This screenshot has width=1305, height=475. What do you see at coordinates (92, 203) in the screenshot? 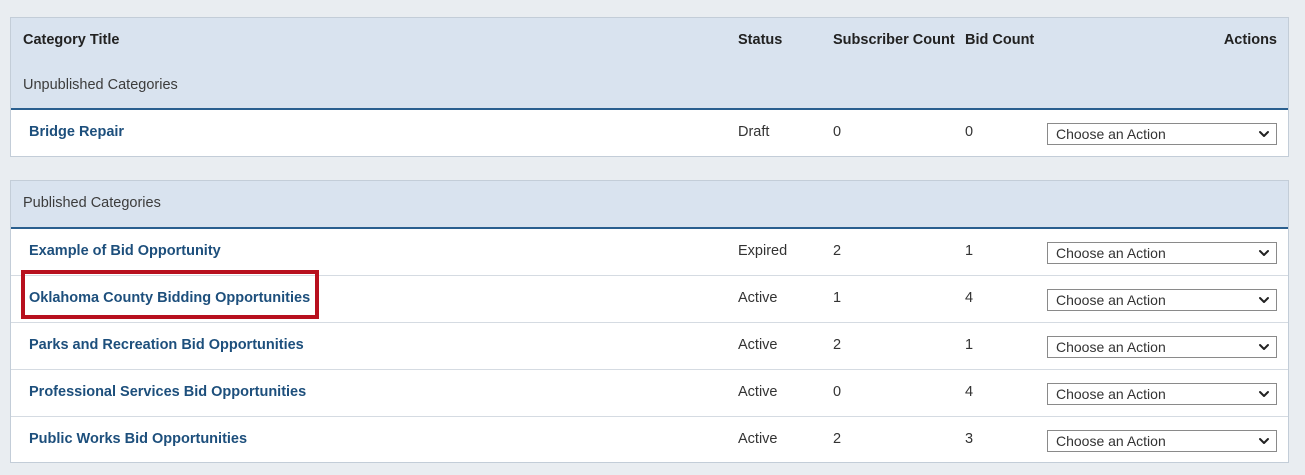
I see `section-label-published: Published Categories` at bounding box center [92, 203].